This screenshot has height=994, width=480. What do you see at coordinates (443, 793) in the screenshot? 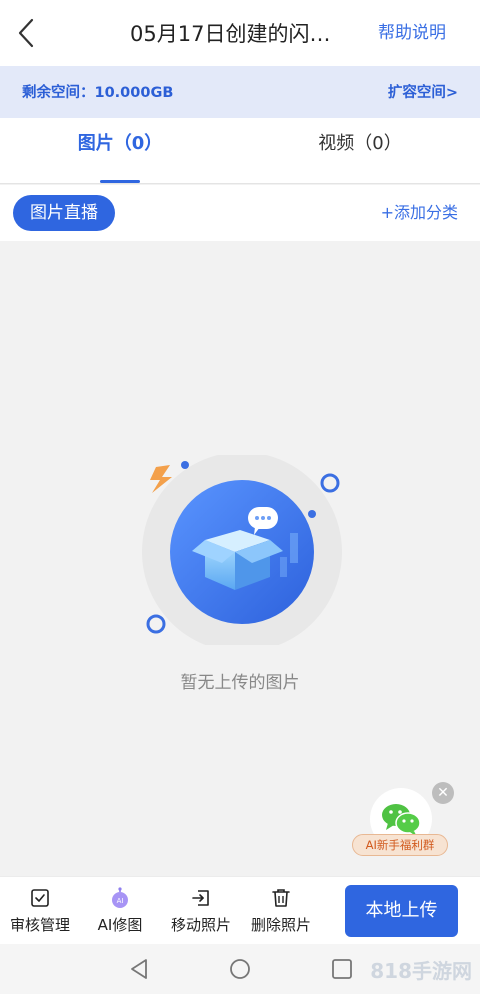
I see `close-icon: ✕` at bounding box center [443, 793].